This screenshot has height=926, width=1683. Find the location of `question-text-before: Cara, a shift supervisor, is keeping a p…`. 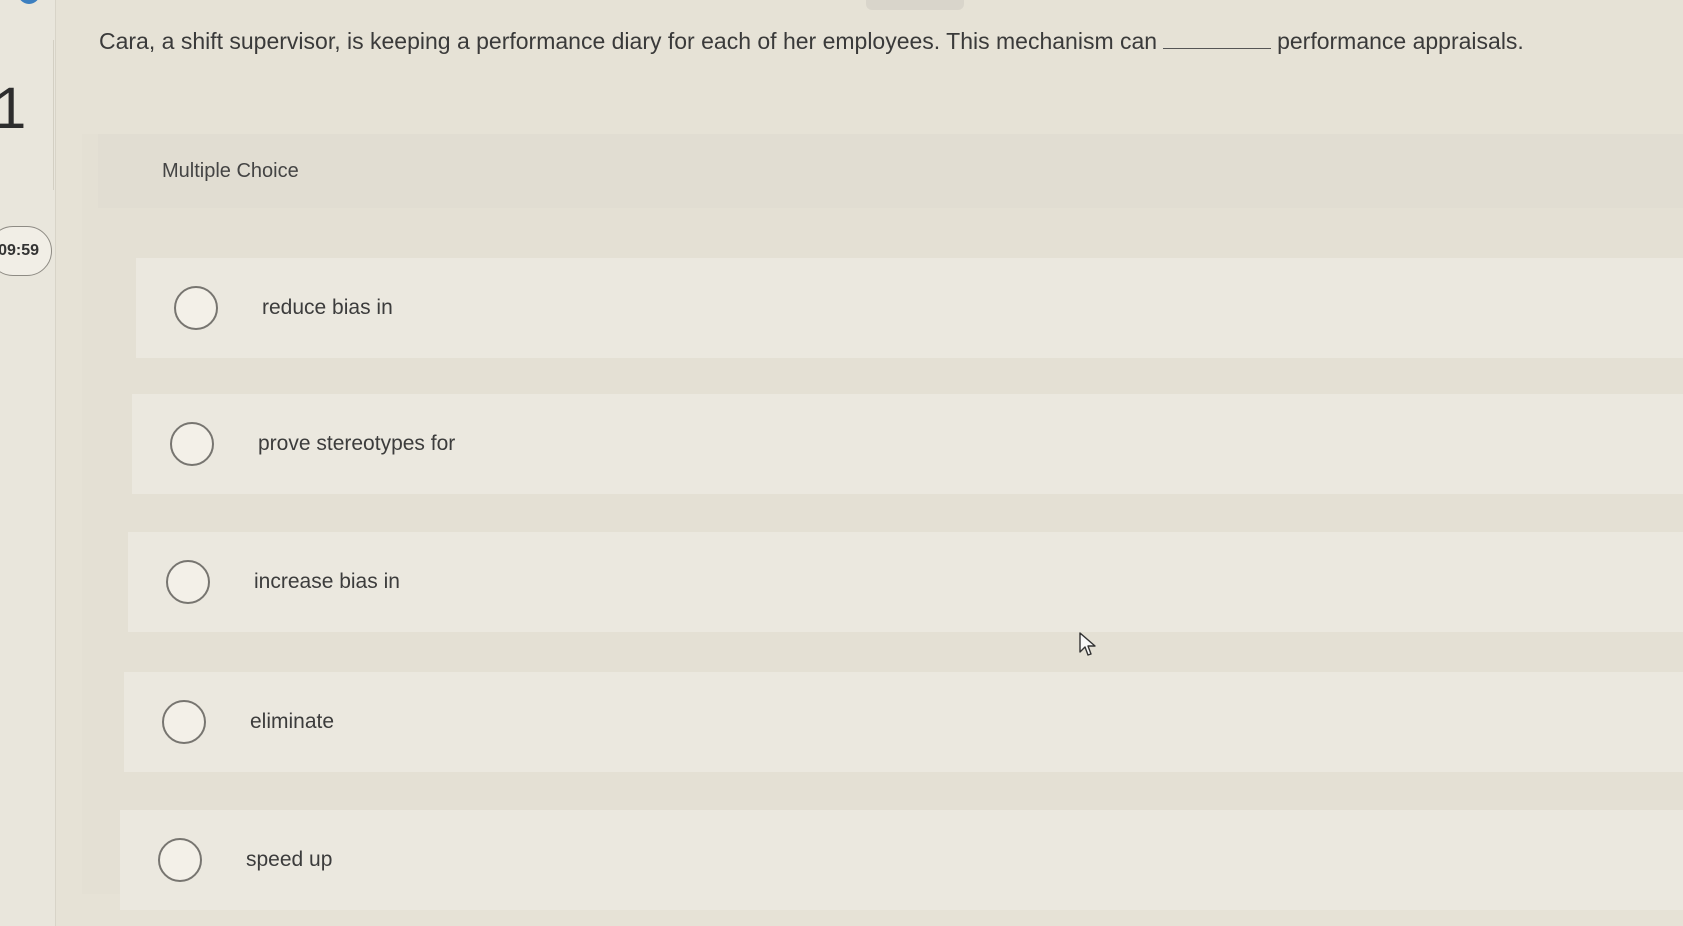

question-text-before: Cara, a shift supervisor, is keeping a p… is located at coordinates (628, 41).